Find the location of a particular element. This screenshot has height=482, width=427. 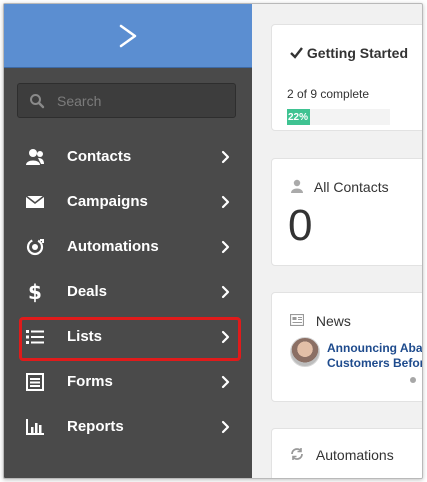

card-title: News is located at coordinates (333, 321).